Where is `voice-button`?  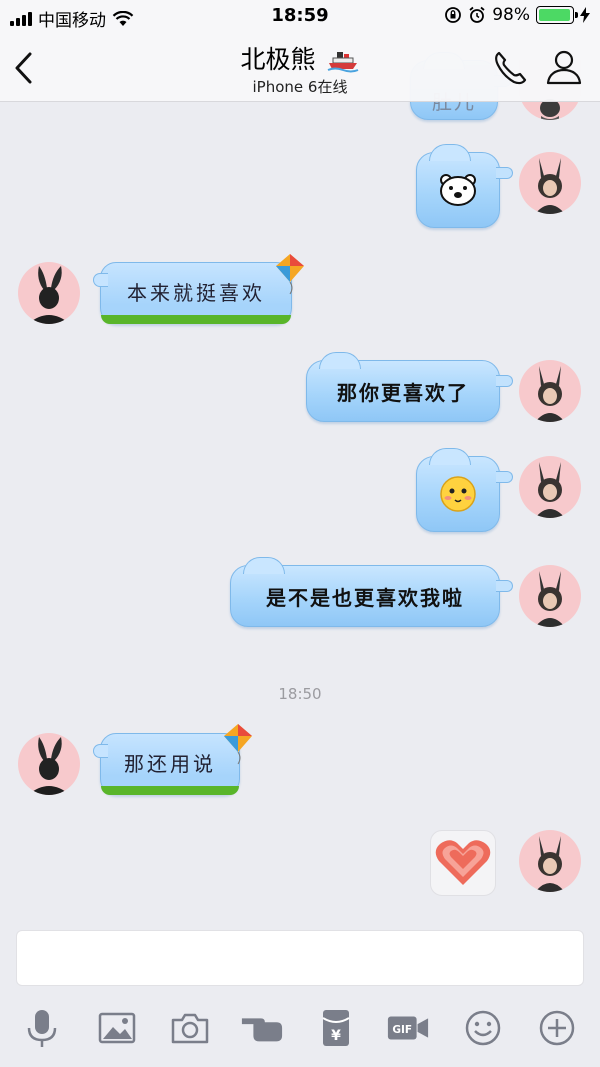
voice-button is located at coordinates (42, 1028).